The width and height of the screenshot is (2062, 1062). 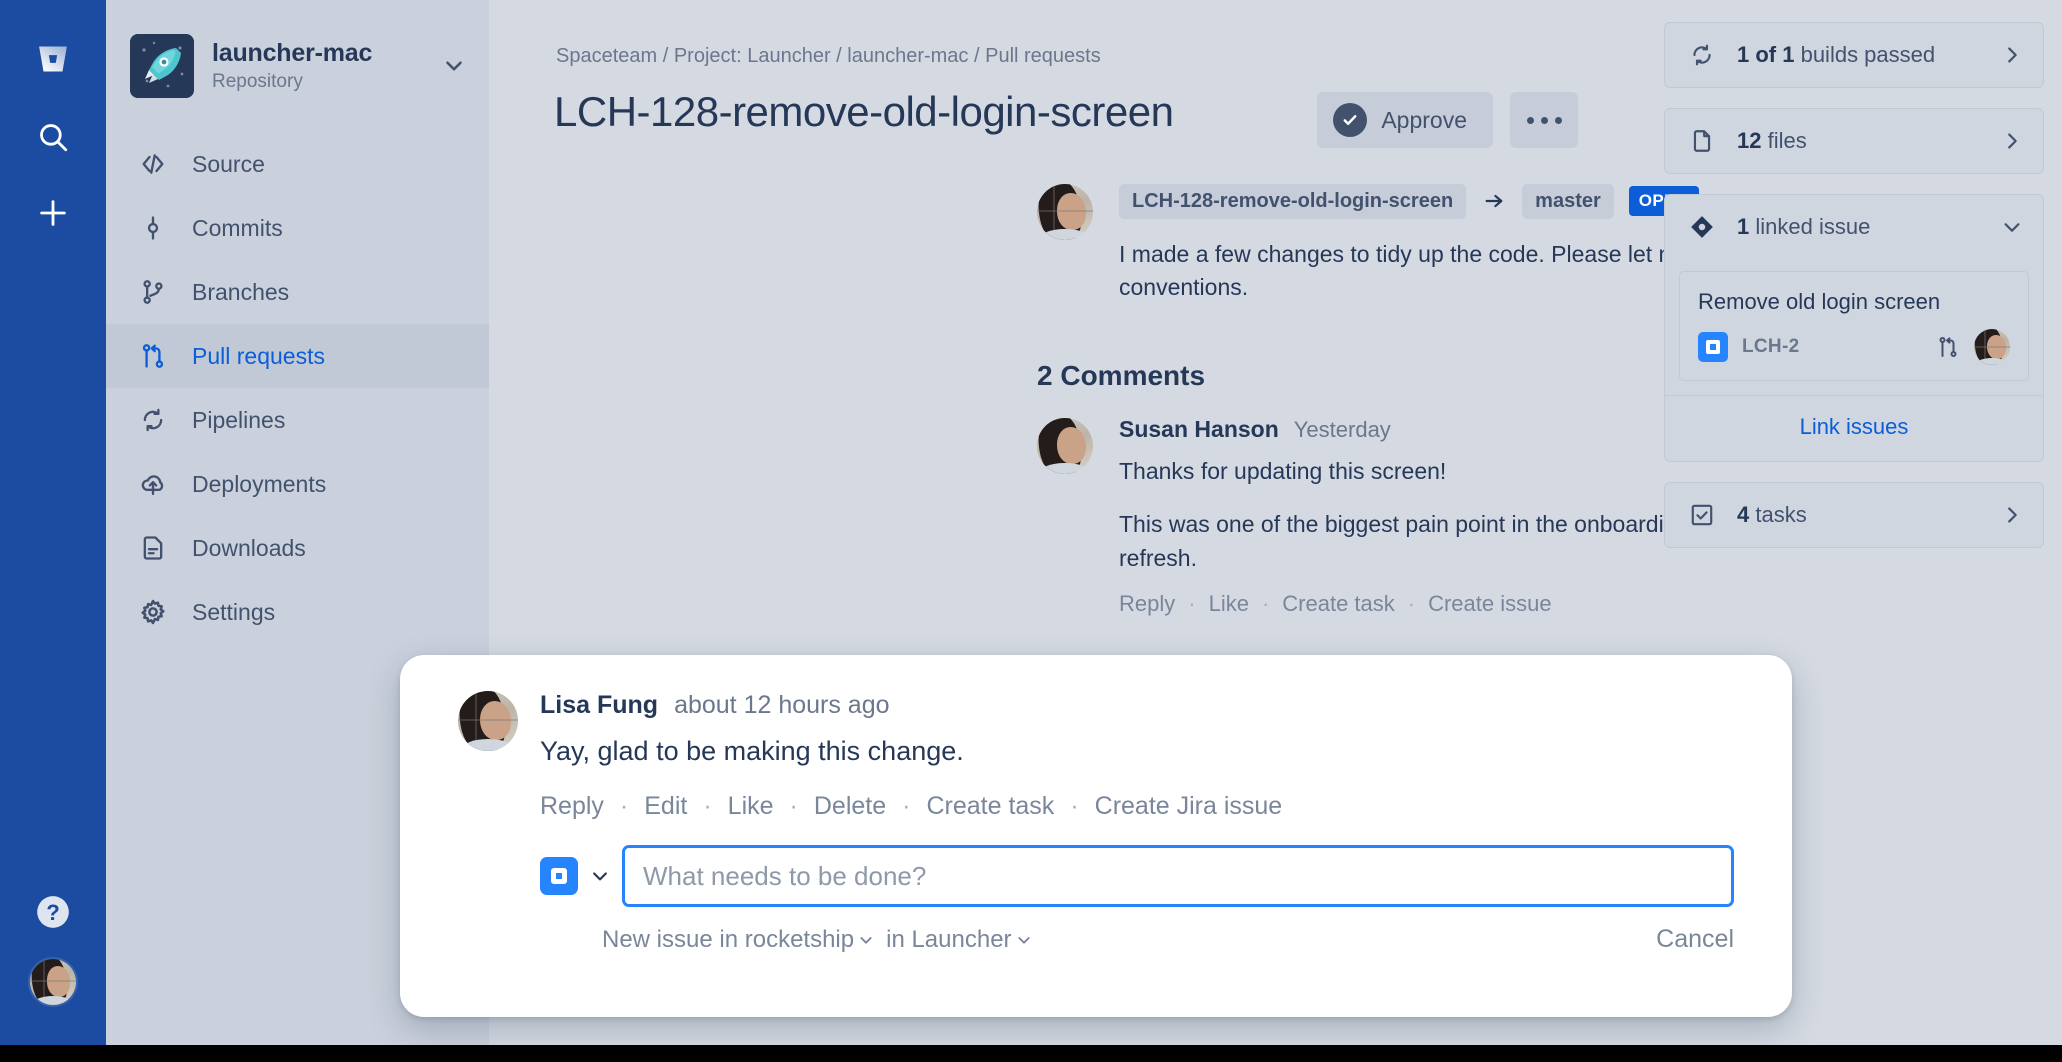 What do you see at coordinates (297, 420) in the screenshot?
I see `sidebar-item-pipelines: Pipelines` at bounding box center [297, 420].